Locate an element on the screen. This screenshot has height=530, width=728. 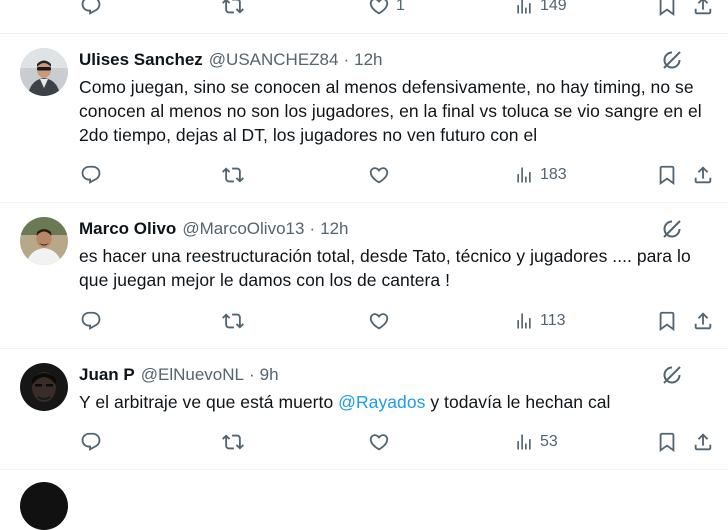
display-name: Ulises Sanchez is located at coordinates (141, 60).